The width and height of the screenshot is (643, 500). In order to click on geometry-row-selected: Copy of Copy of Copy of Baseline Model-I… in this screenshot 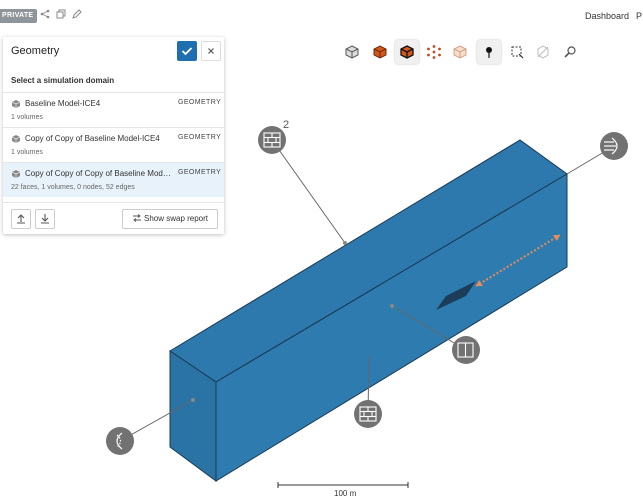, I will do `click(113, 179)`.